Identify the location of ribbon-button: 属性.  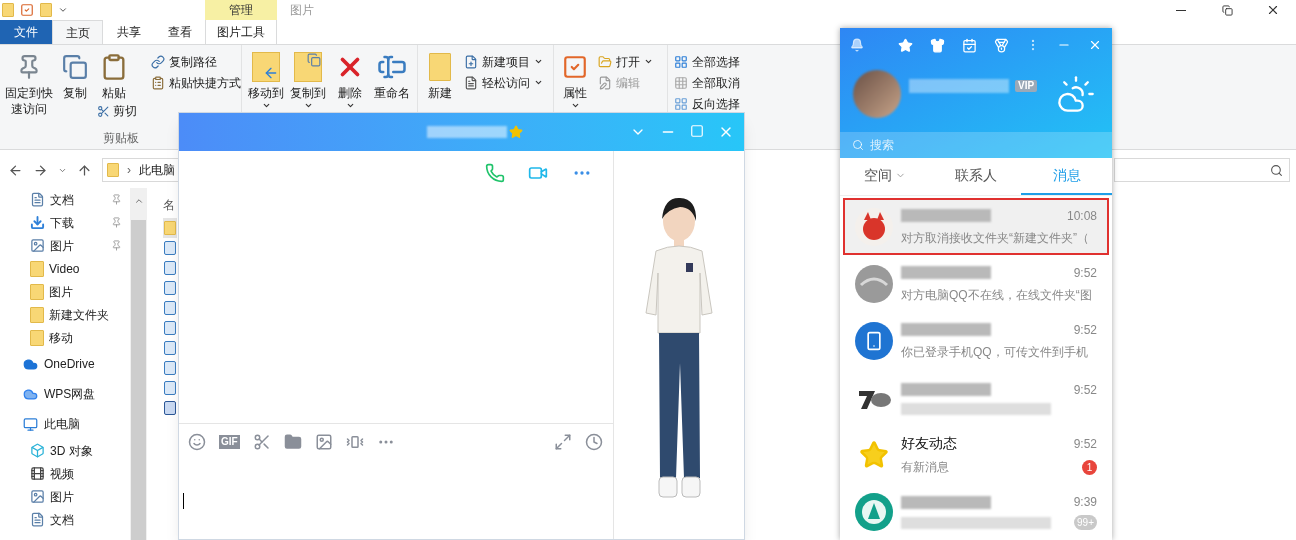
(575, 77).